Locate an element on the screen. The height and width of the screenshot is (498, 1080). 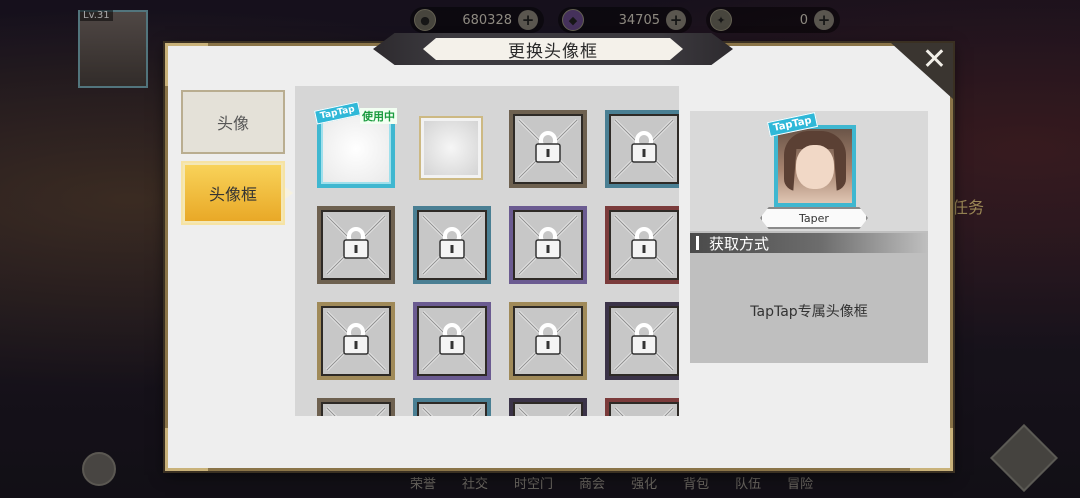
close-button: ✕ is located at coordinates (922, 71).